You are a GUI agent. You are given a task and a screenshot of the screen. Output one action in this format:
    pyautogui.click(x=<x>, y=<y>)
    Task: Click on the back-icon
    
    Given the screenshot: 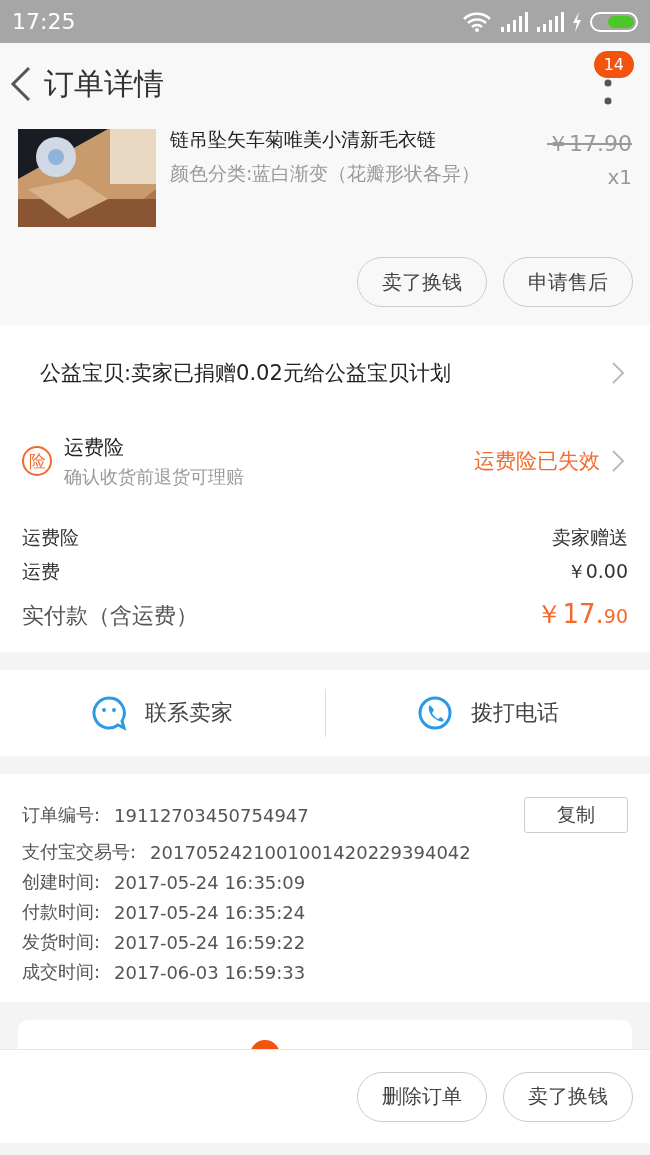 What is the action you would take?
    pyautogui.click(x=21, y=84)
    